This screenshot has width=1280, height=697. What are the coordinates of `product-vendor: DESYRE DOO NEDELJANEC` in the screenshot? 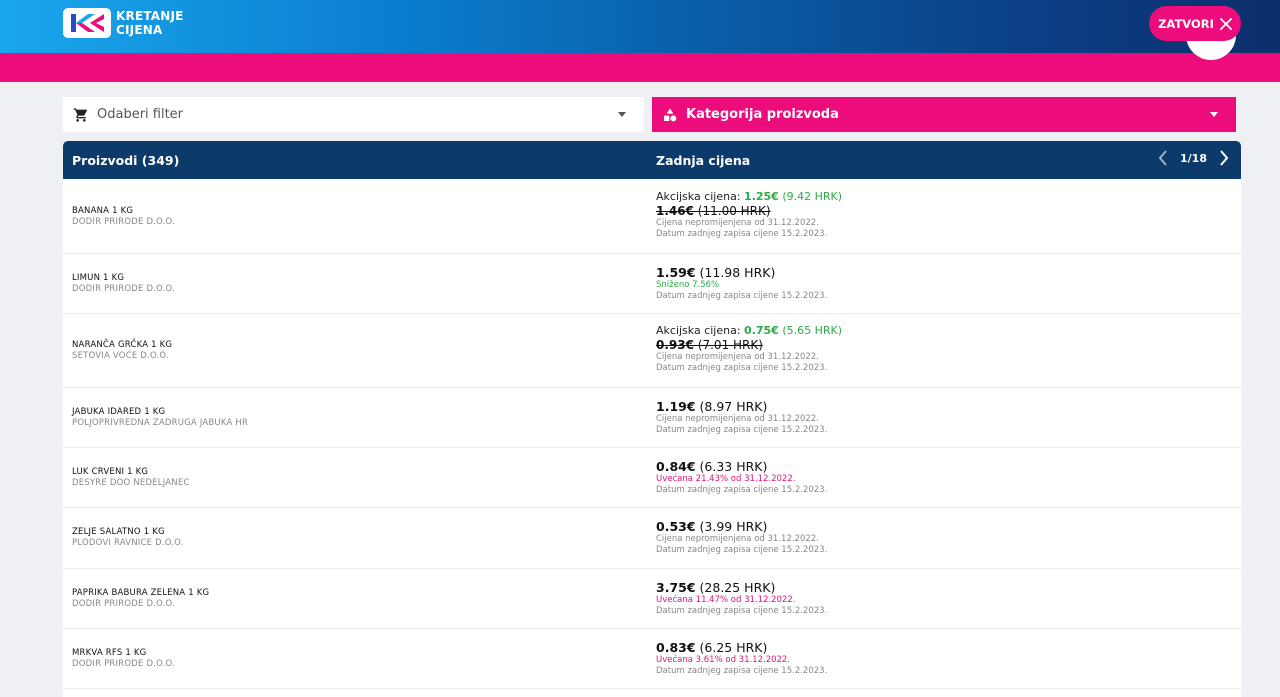 It's located at (131, 483).